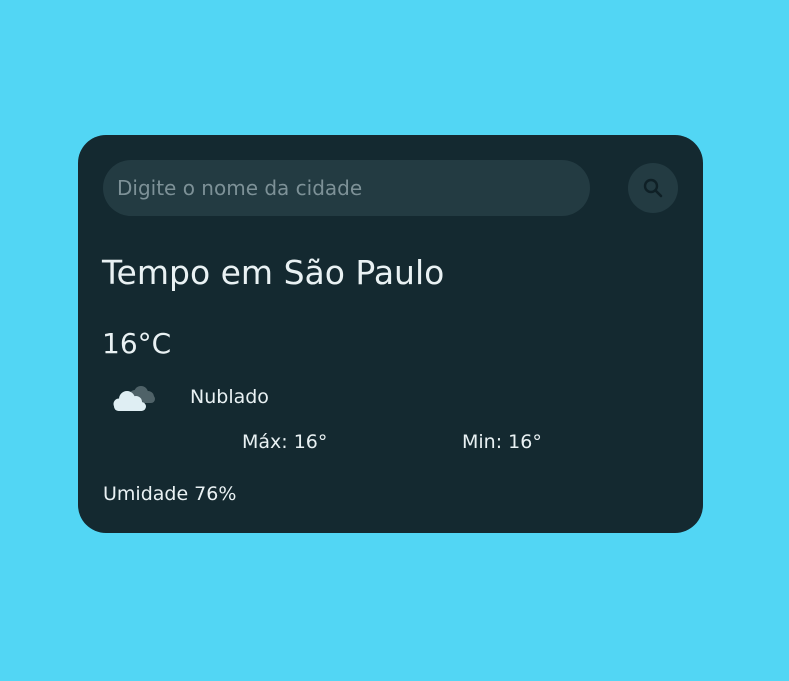 This screenshot has width=789, height=681. What do you see at coordinates (502, 442) in the screenshot?
I see `min-temperature: Min: 16°` at bounding box center [502, 442].